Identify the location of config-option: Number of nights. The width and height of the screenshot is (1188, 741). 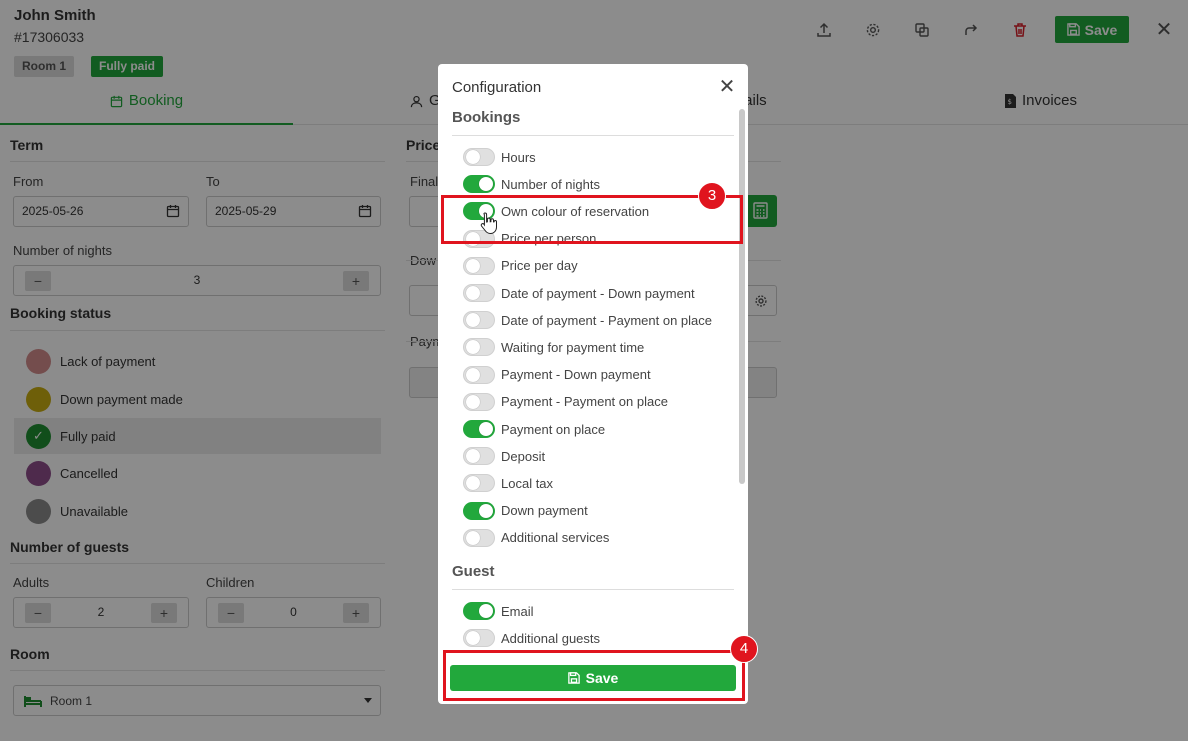
(531, 184).